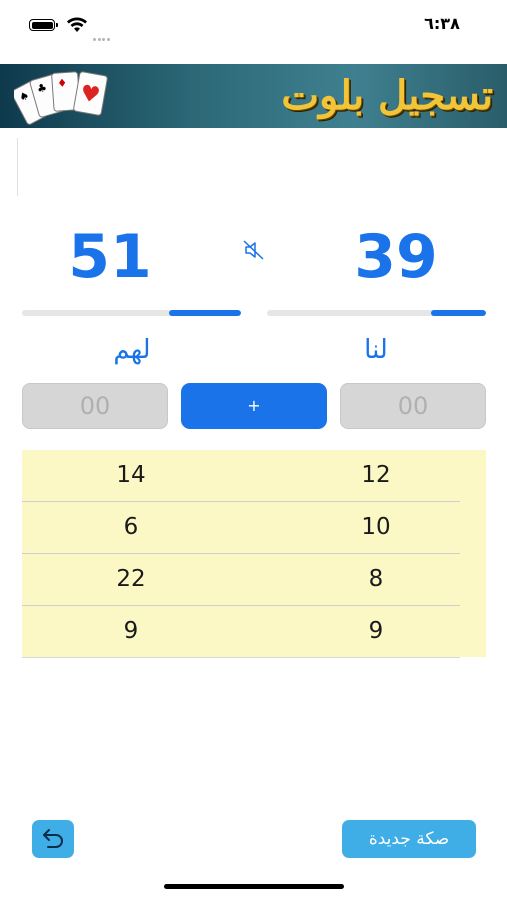 The image size is (507, 900). I want to click on their-progress-fill, so click(204, 313).